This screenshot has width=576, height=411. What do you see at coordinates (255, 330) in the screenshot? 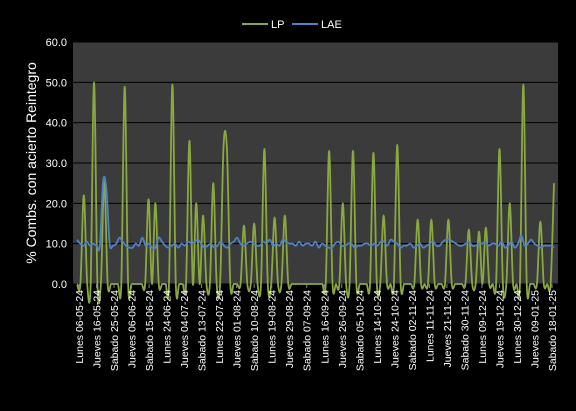
I see `x-tick-label: Sabado 10-08-24` at bounding box center [255, 330].